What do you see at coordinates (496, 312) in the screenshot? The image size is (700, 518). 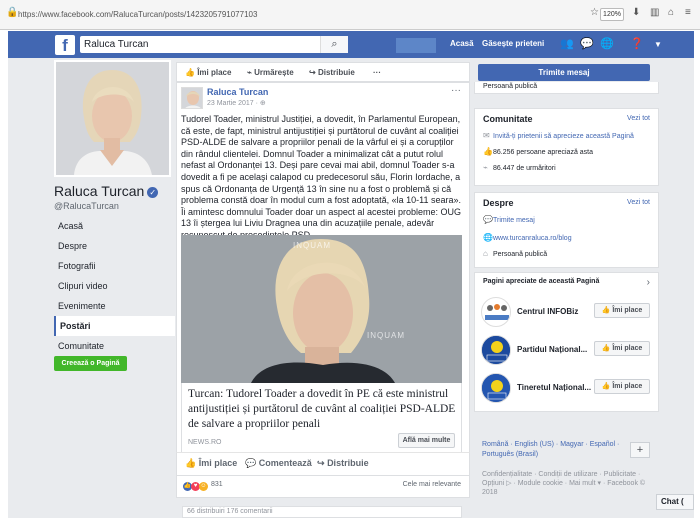 I see `infobiz-logo` at bounding box center [496, 312].